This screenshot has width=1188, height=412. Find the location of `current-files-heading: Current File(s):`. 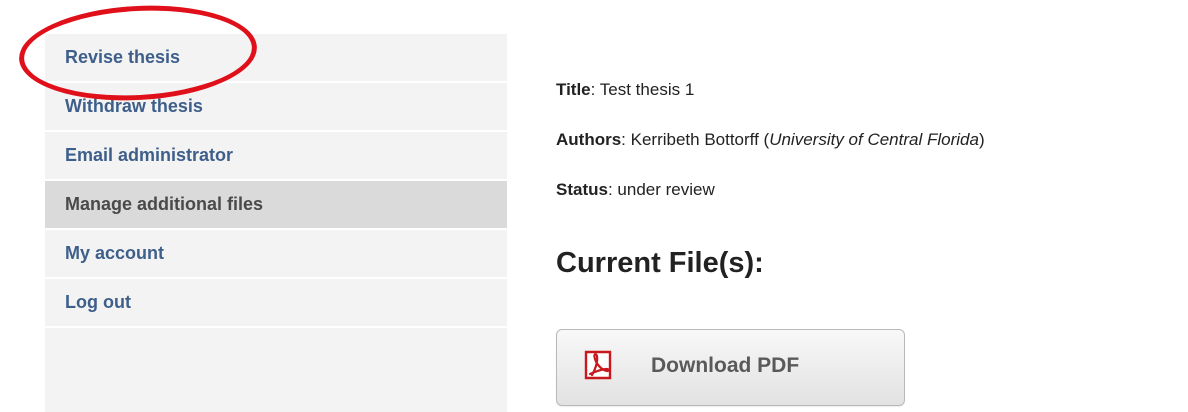

current-files-heading: Current File(s): is located at coordinates (660, 263).